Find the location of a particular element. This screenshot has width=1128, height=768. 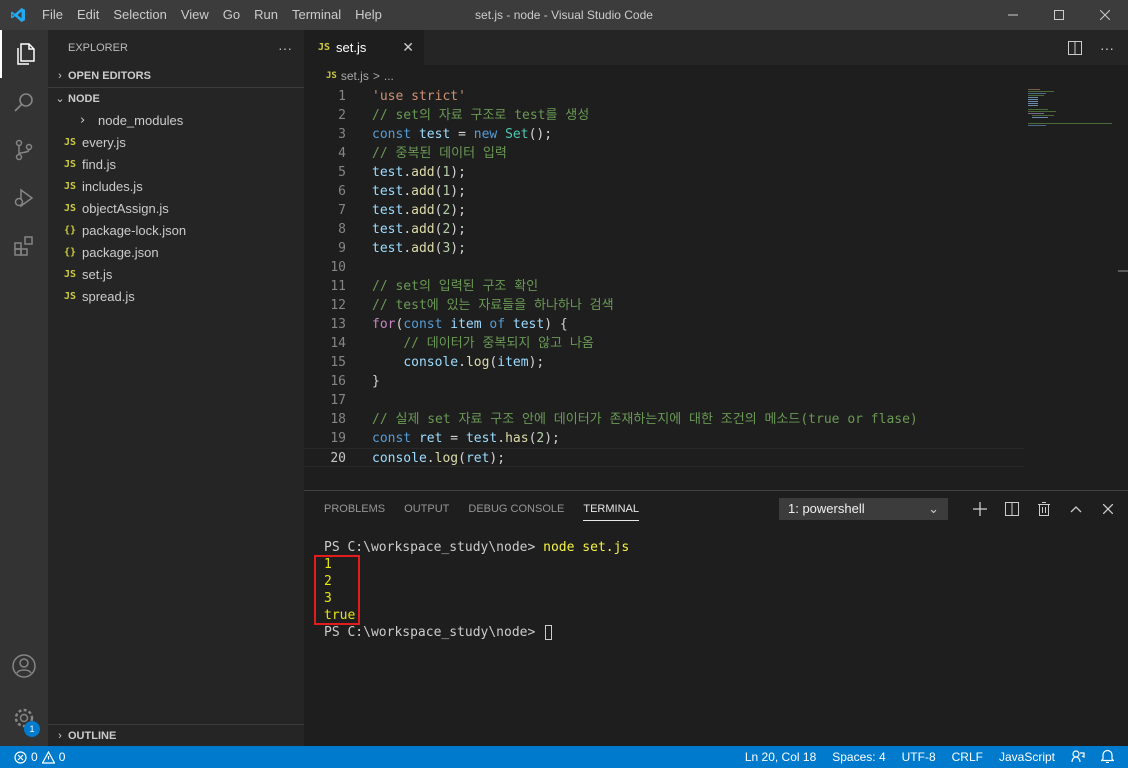

code-line: 12 // test에 있는 자료들을 하나하나 검색 is located at coordinates (664, 305).